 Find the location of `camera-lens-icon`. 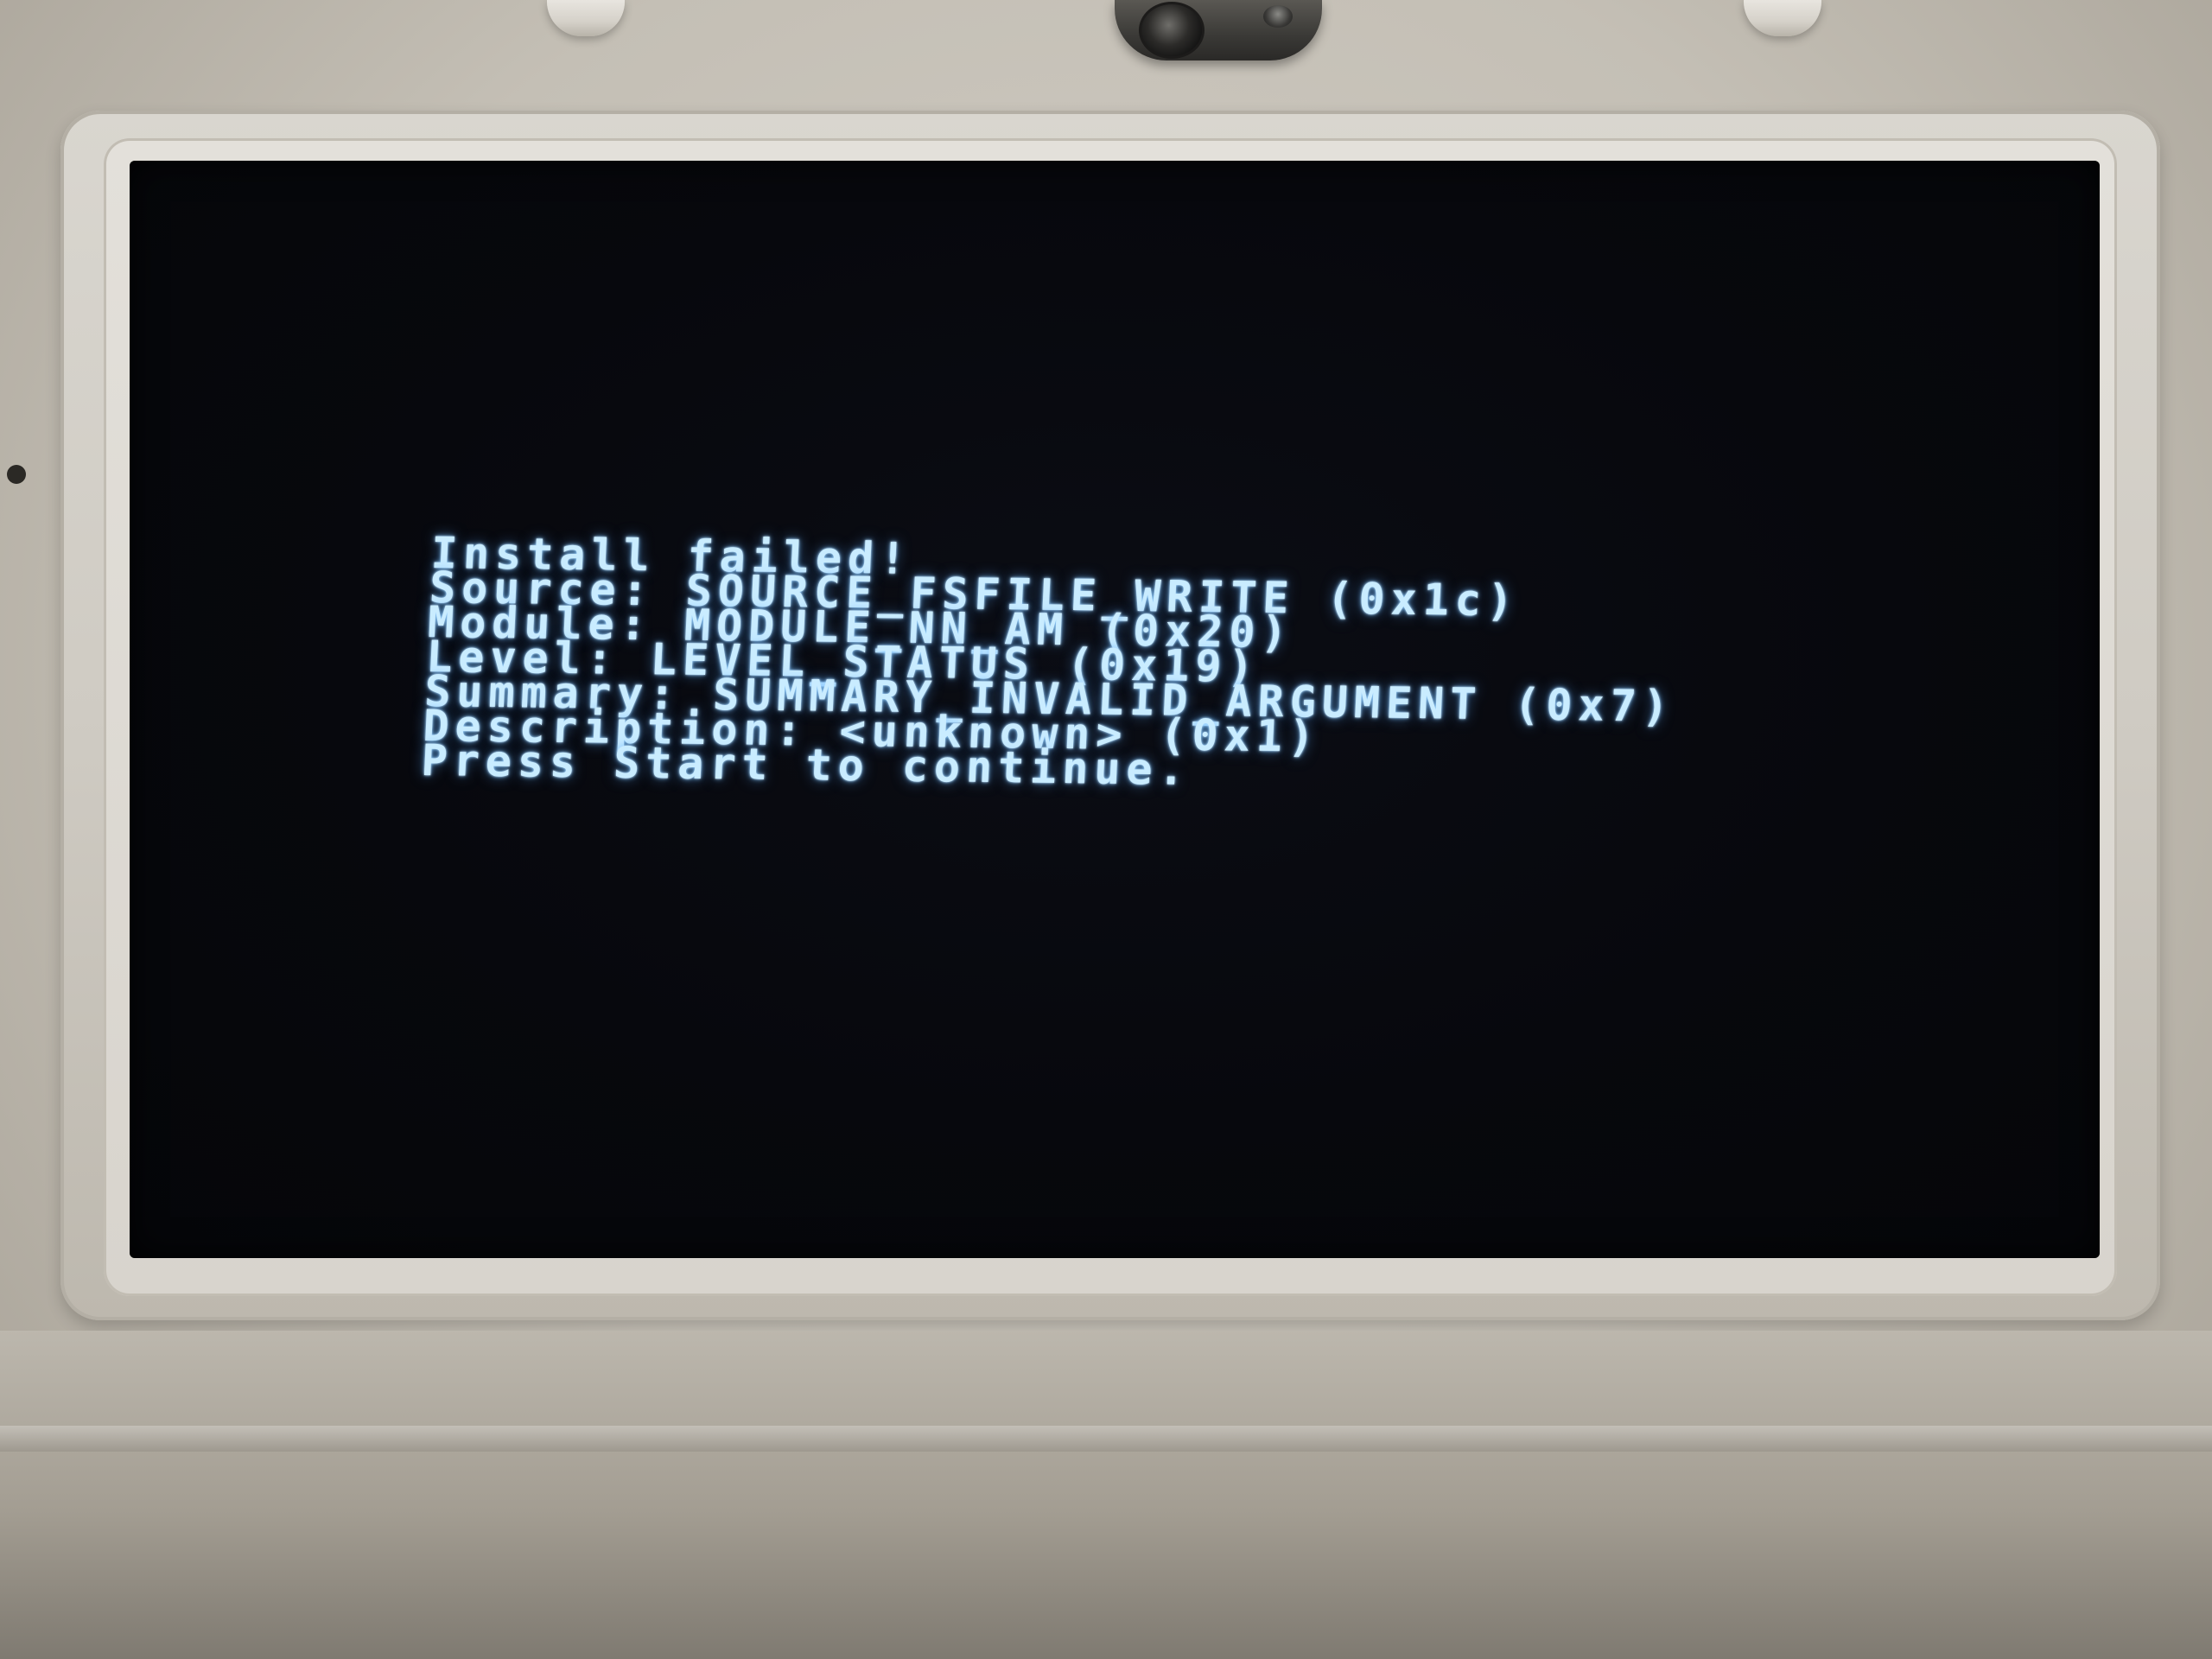

camera-lens-icon is located at coordinates (1172, 31).